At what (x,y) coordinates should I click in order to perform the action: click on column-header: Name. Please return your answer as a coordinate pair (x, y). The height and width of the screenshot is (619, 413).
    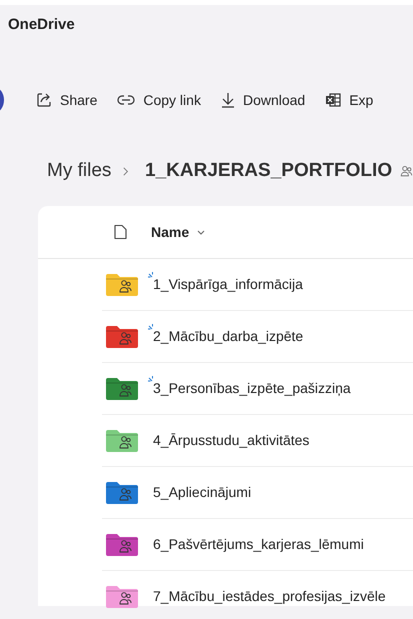
    Looking at the image, I should click on (178, 232).